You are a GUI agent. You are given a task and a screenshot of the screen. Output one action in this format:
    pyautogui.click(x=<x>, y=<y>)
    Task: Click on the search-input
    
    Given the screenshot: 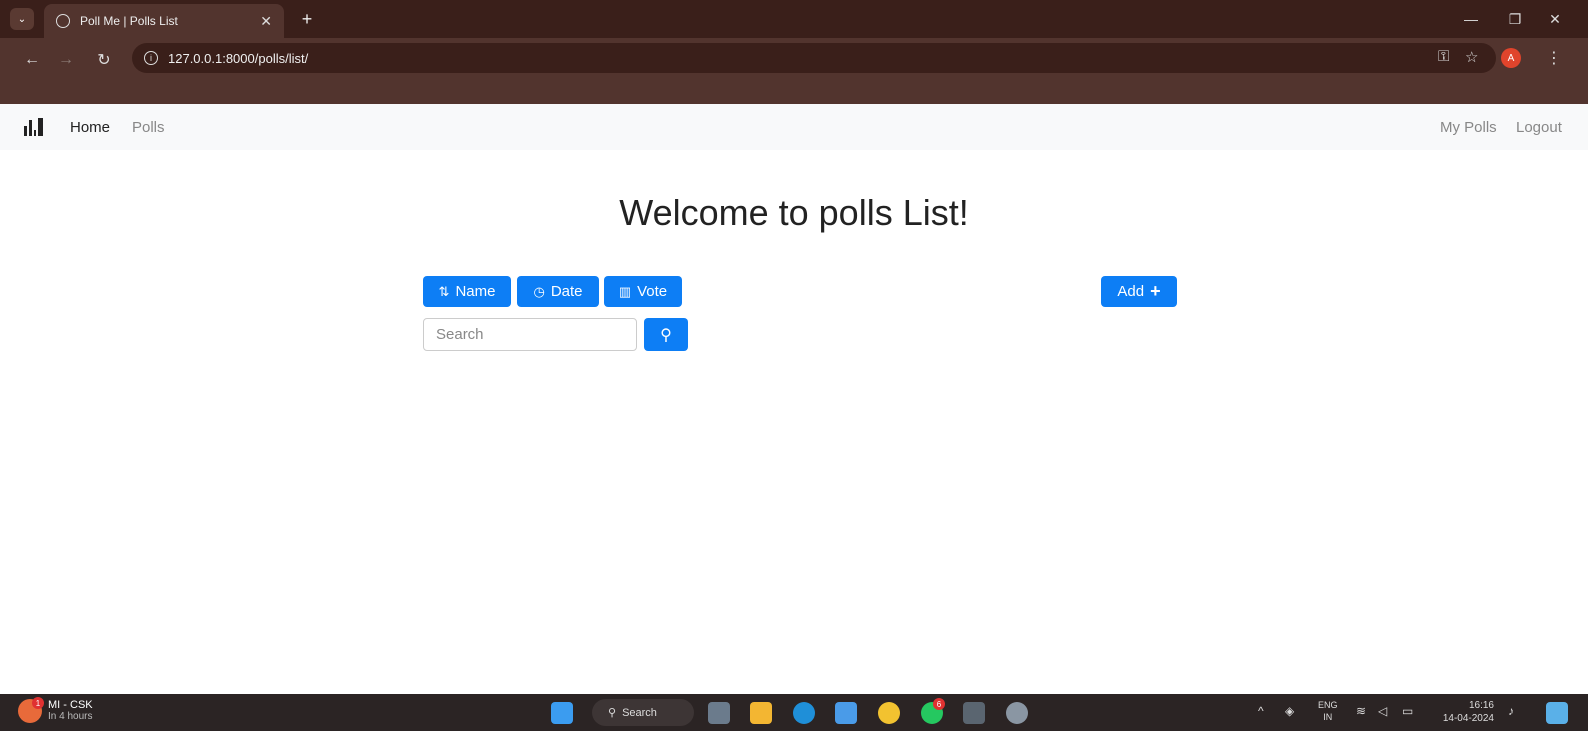 What is the action you would take?
    pyautogui.click(x=530, y=334)
    